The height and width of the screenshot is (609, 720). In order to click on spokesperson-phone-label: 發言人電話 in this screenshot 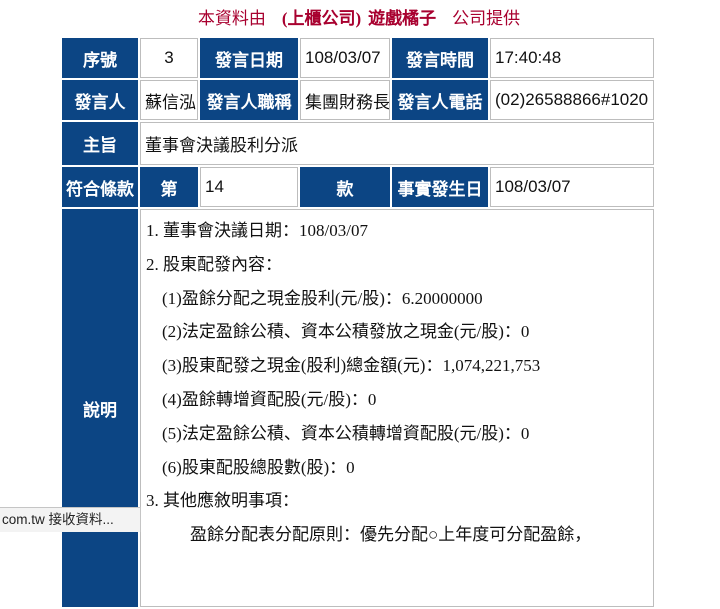, I will do `click(440, 100)`.